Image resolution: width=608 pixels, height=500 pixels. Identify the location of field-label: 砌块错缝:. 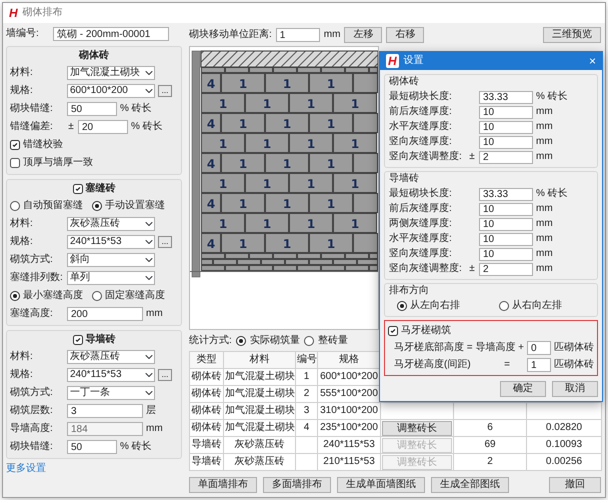
(32, 447).